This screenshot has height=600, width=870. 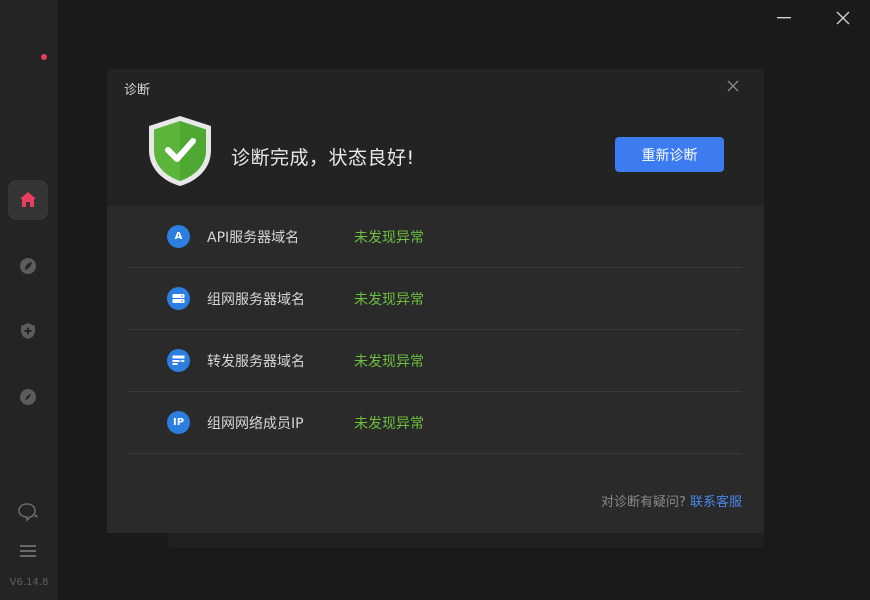 I want to click on minimize-icon, so click(x=784, y=18).